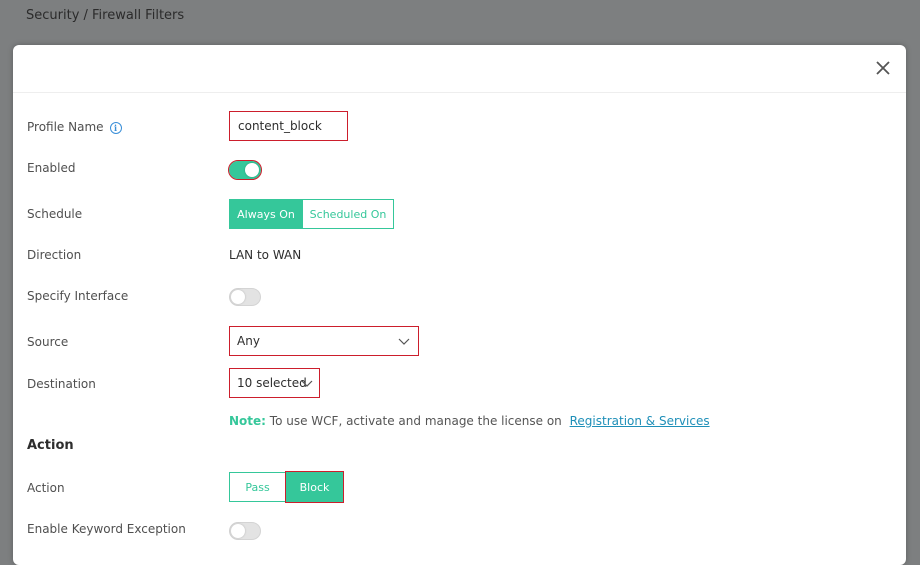 This screenshot has width=920, height=565. Describe the element at coordinates (65, 127) in the screenshot. I see `profile-name-label-text: Profile Name` at that location.